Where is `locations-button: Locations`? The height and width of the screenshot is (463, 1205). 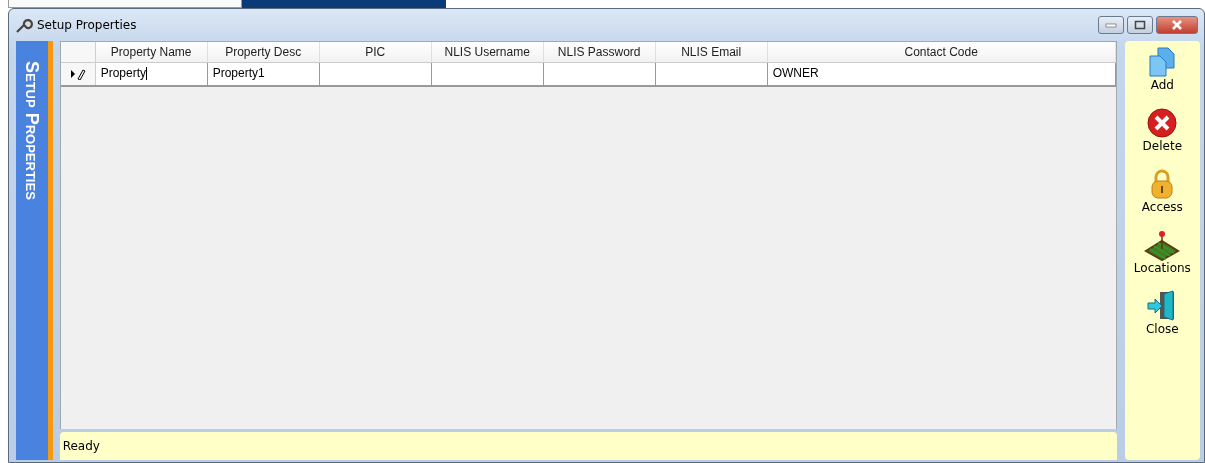
locations-button: Locations is located at coordinates (1162, 257).